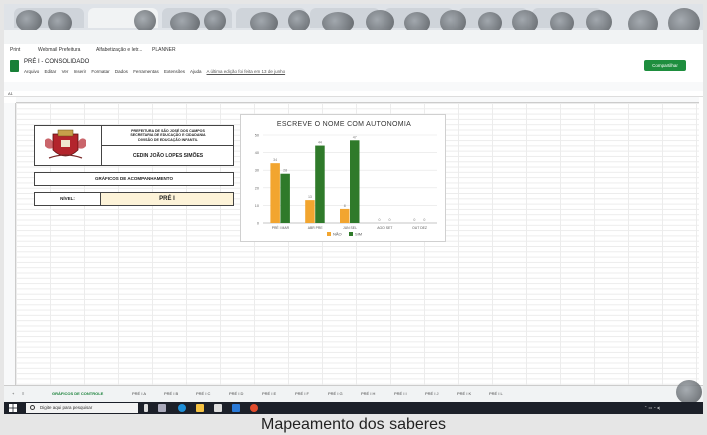 The image size is (707, 435). What do you see at coordinates (275, 160) in the screenshot?
I see `data-label: 34` at bounding box center [275, 160].